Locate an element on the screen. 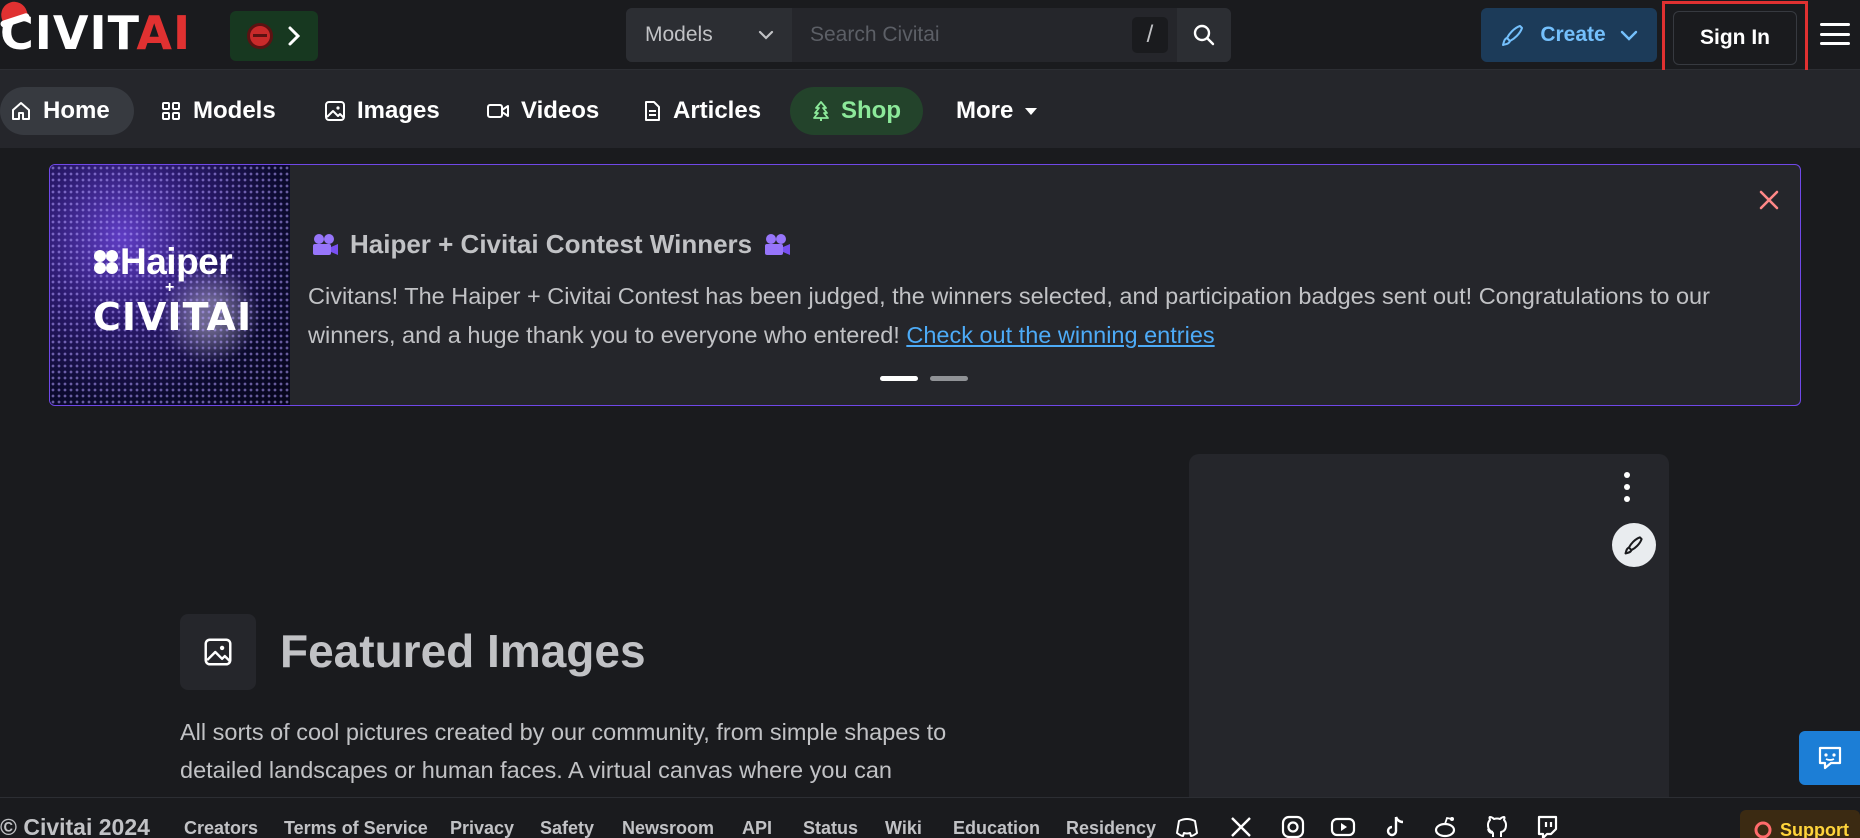 This screenshot has width=1860, height=838. search-shortcut-key: / is located at coordinates (1150, 35).